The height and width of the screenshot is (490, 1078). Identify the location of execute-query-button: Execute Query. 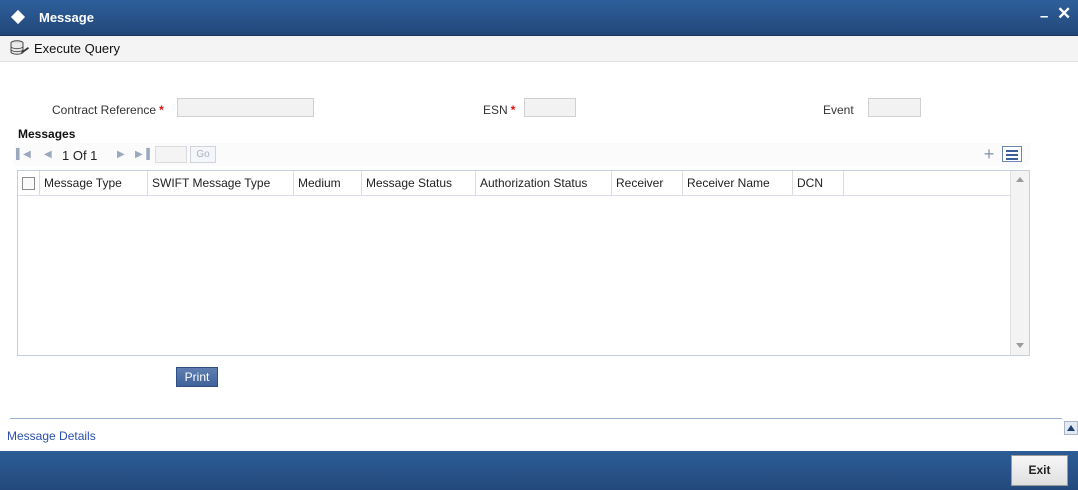
(65, 48).